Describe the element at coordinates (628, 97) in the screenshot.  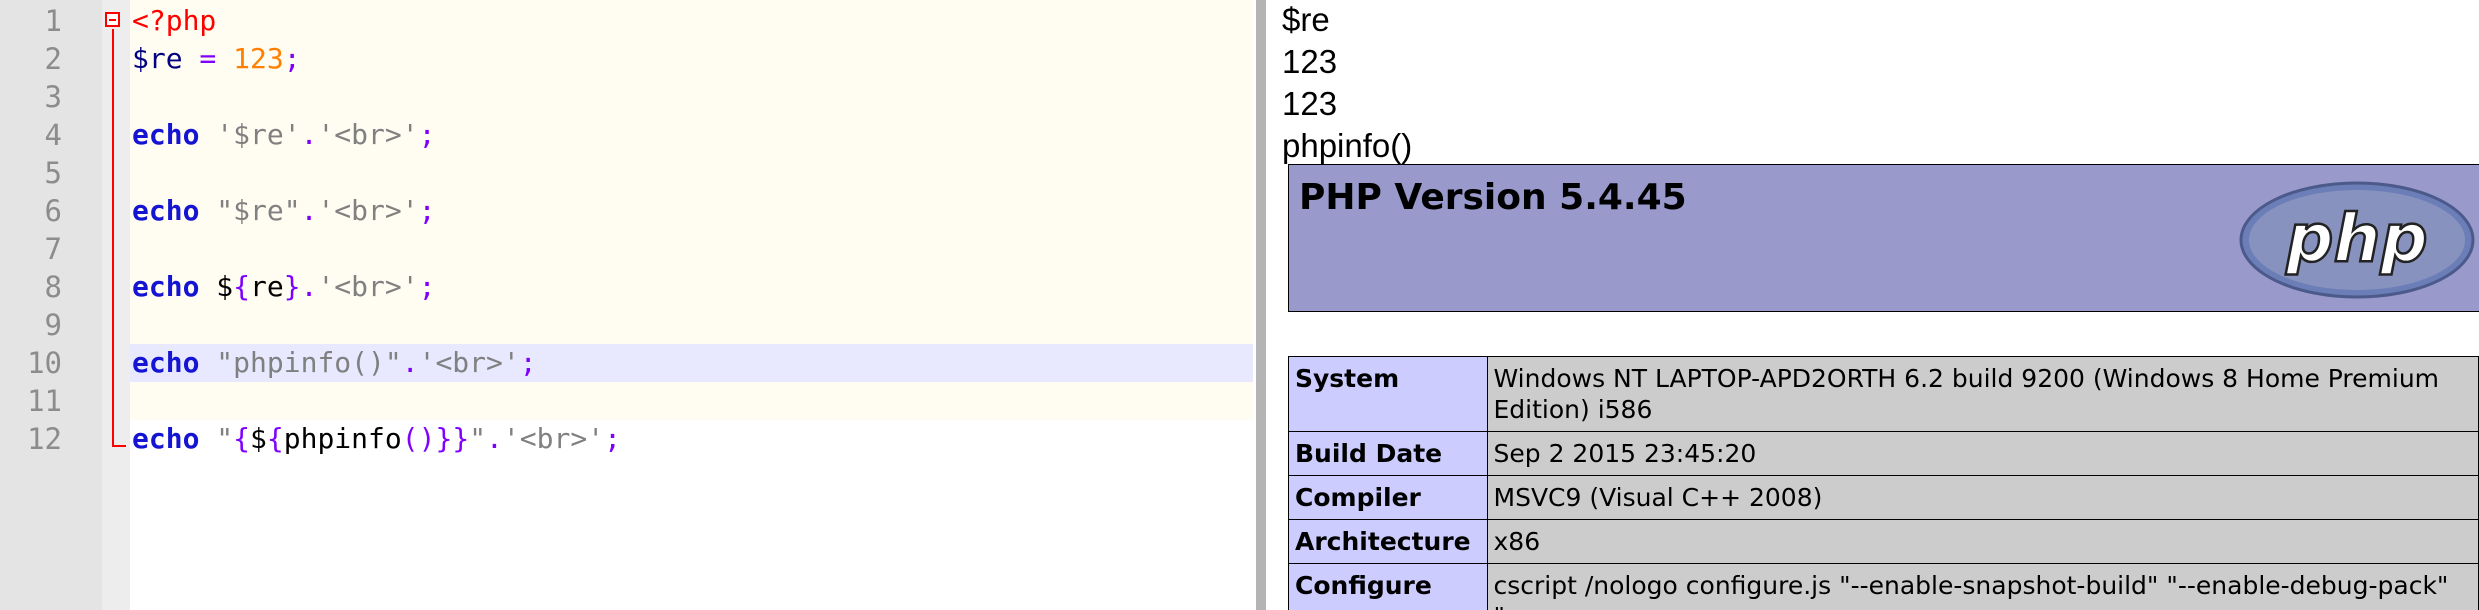
I see `code-line: 3` at that location.